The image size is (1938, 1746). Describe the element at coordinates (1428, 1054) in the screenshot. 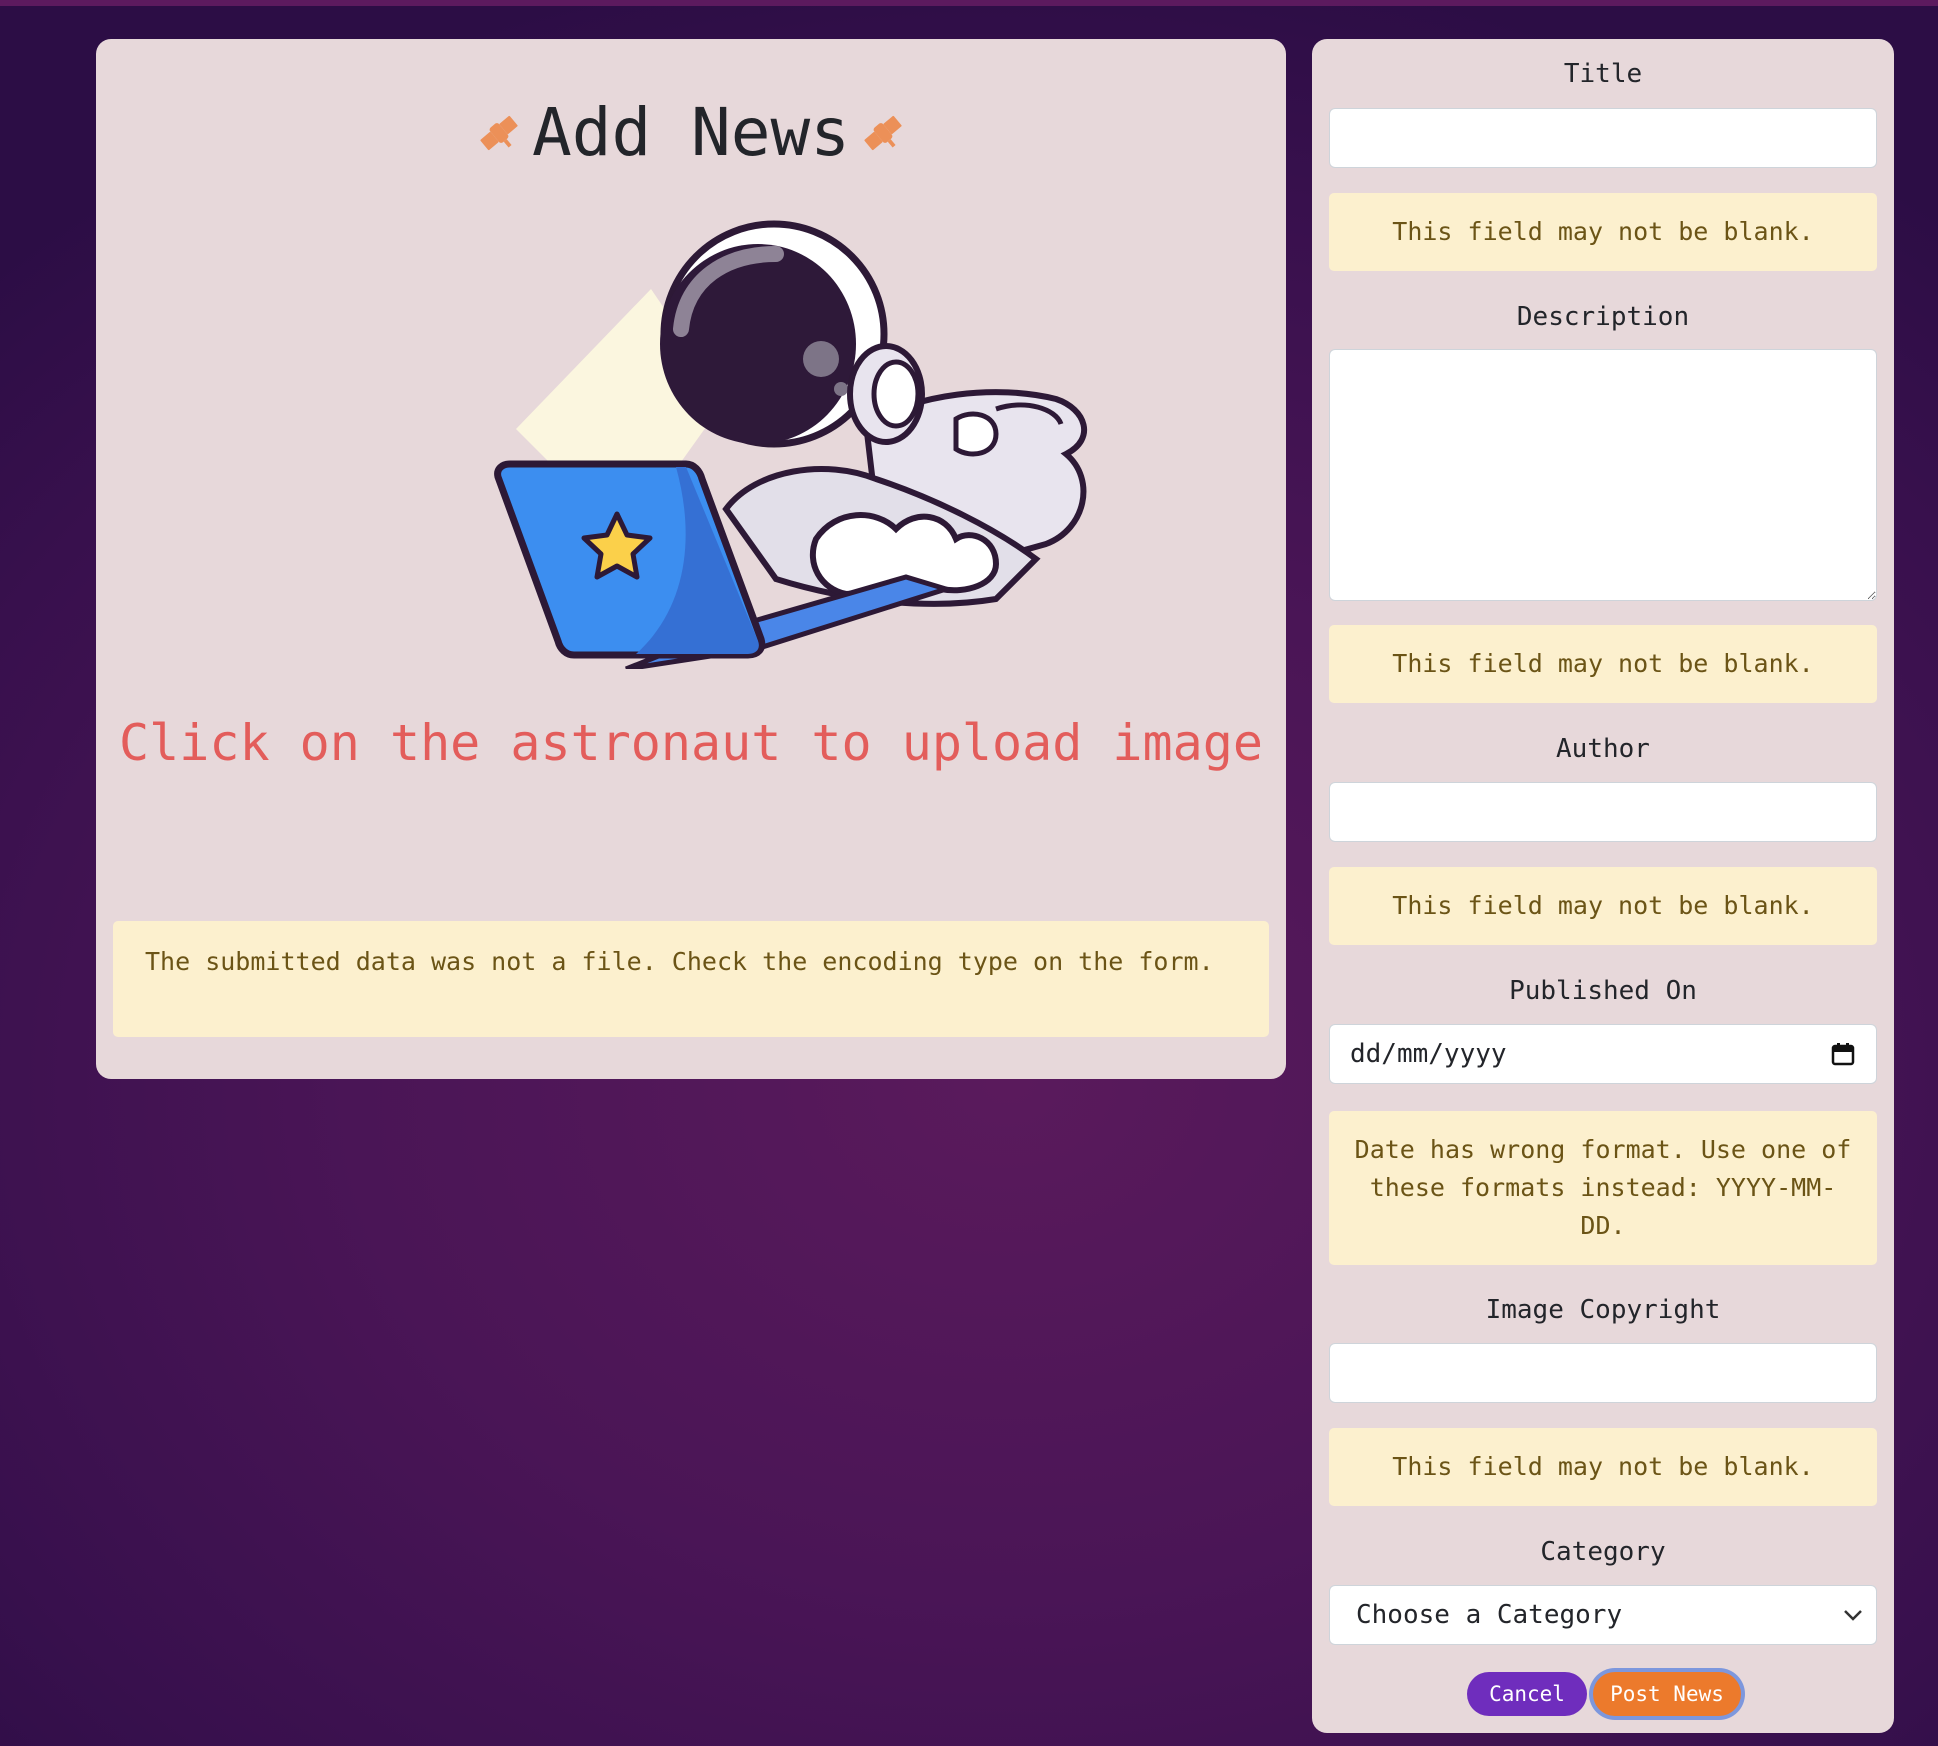

I see `date-placeholder: dd/mm/yyyy` at that location.